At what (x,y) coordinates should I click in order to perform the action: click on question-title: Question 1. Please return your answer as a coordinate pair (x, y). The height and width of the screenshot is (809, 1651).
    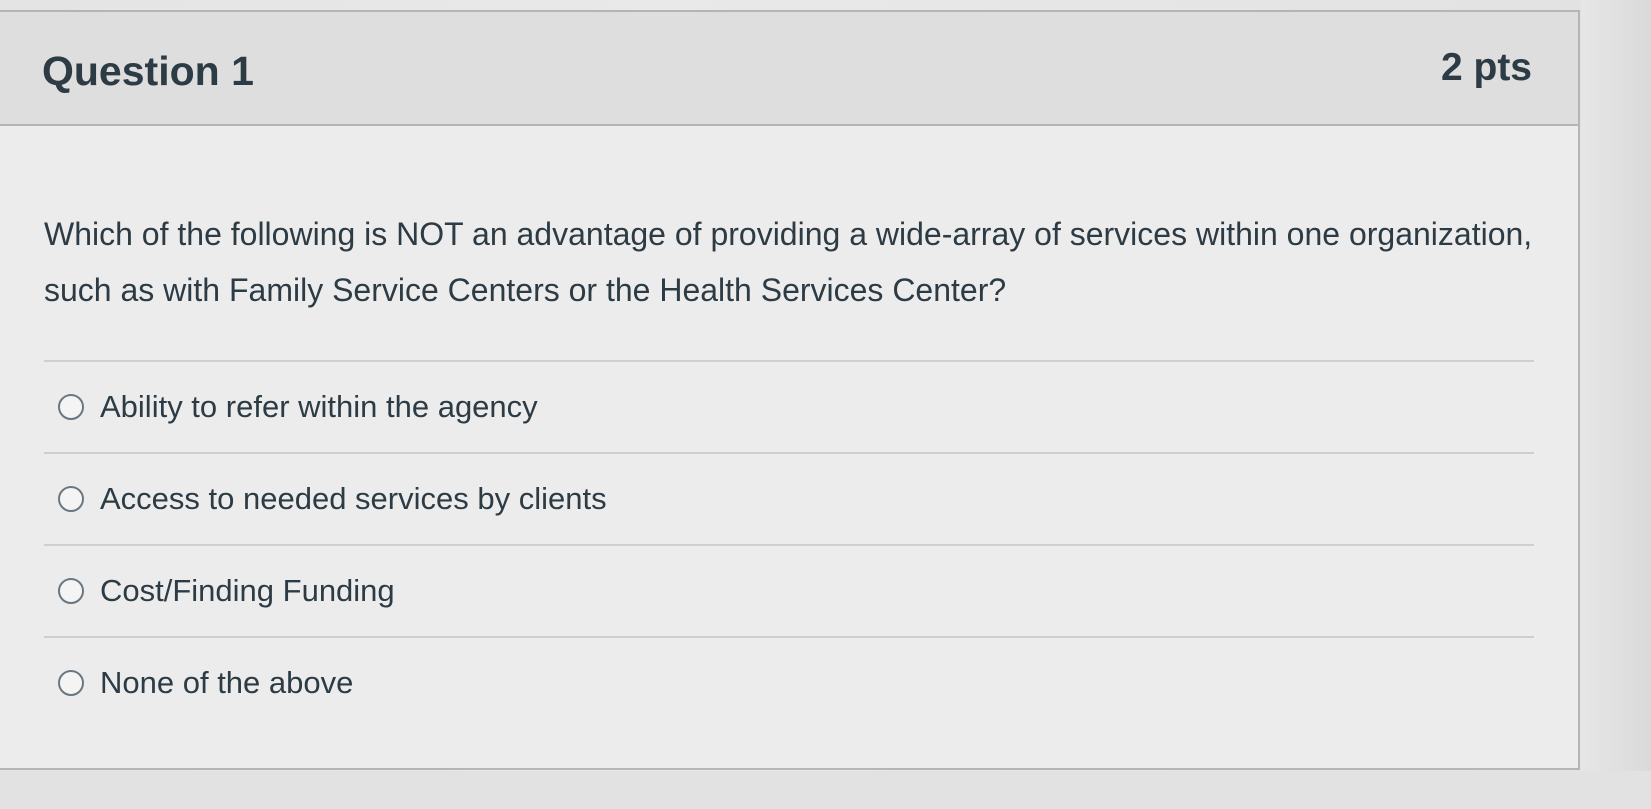
    Looking at the image, I should click on (148, 71).